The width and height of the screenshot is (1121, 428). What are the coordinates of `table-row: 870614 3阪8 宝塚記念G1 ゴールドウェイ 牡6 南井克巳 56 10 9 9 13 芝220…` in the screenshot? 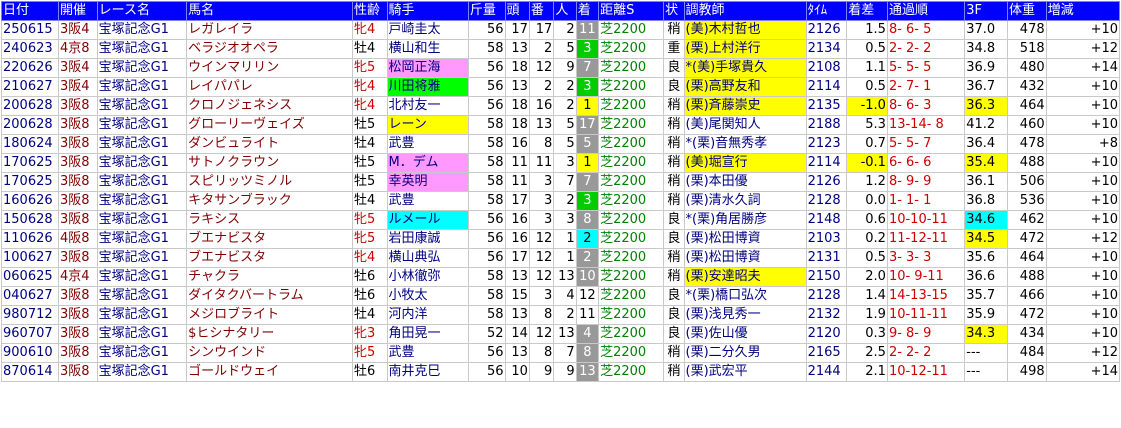 It's located at (561, 372).